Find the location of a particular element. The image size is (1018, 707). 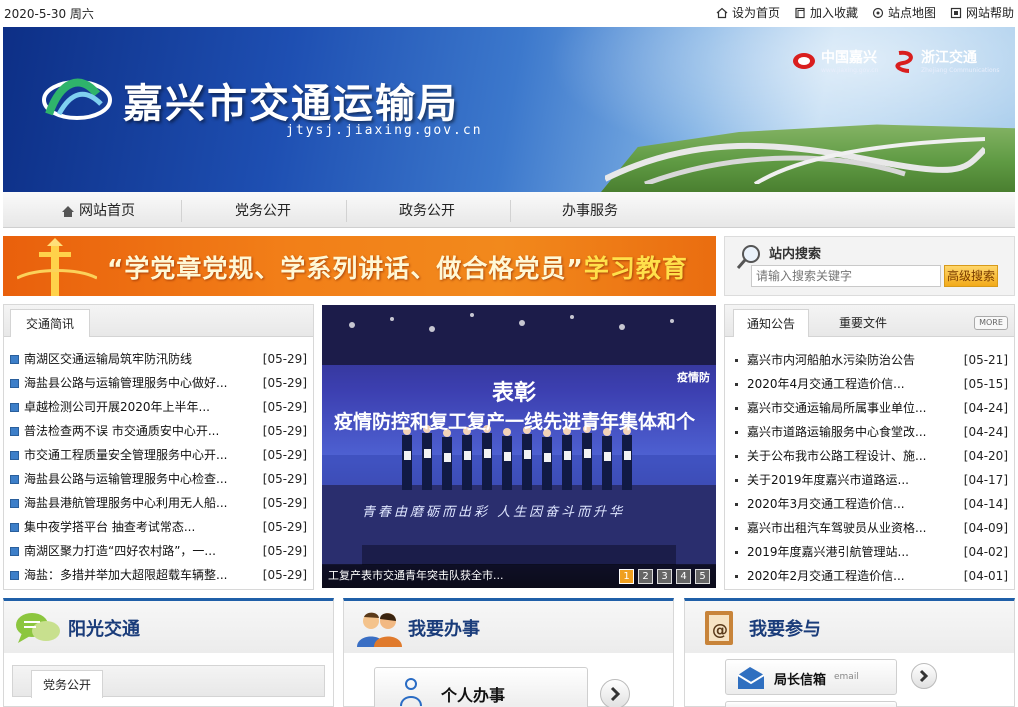

list-item: 卓越检测公司开展2020年上半年... [05-29] is located at coordinates (158, 407).